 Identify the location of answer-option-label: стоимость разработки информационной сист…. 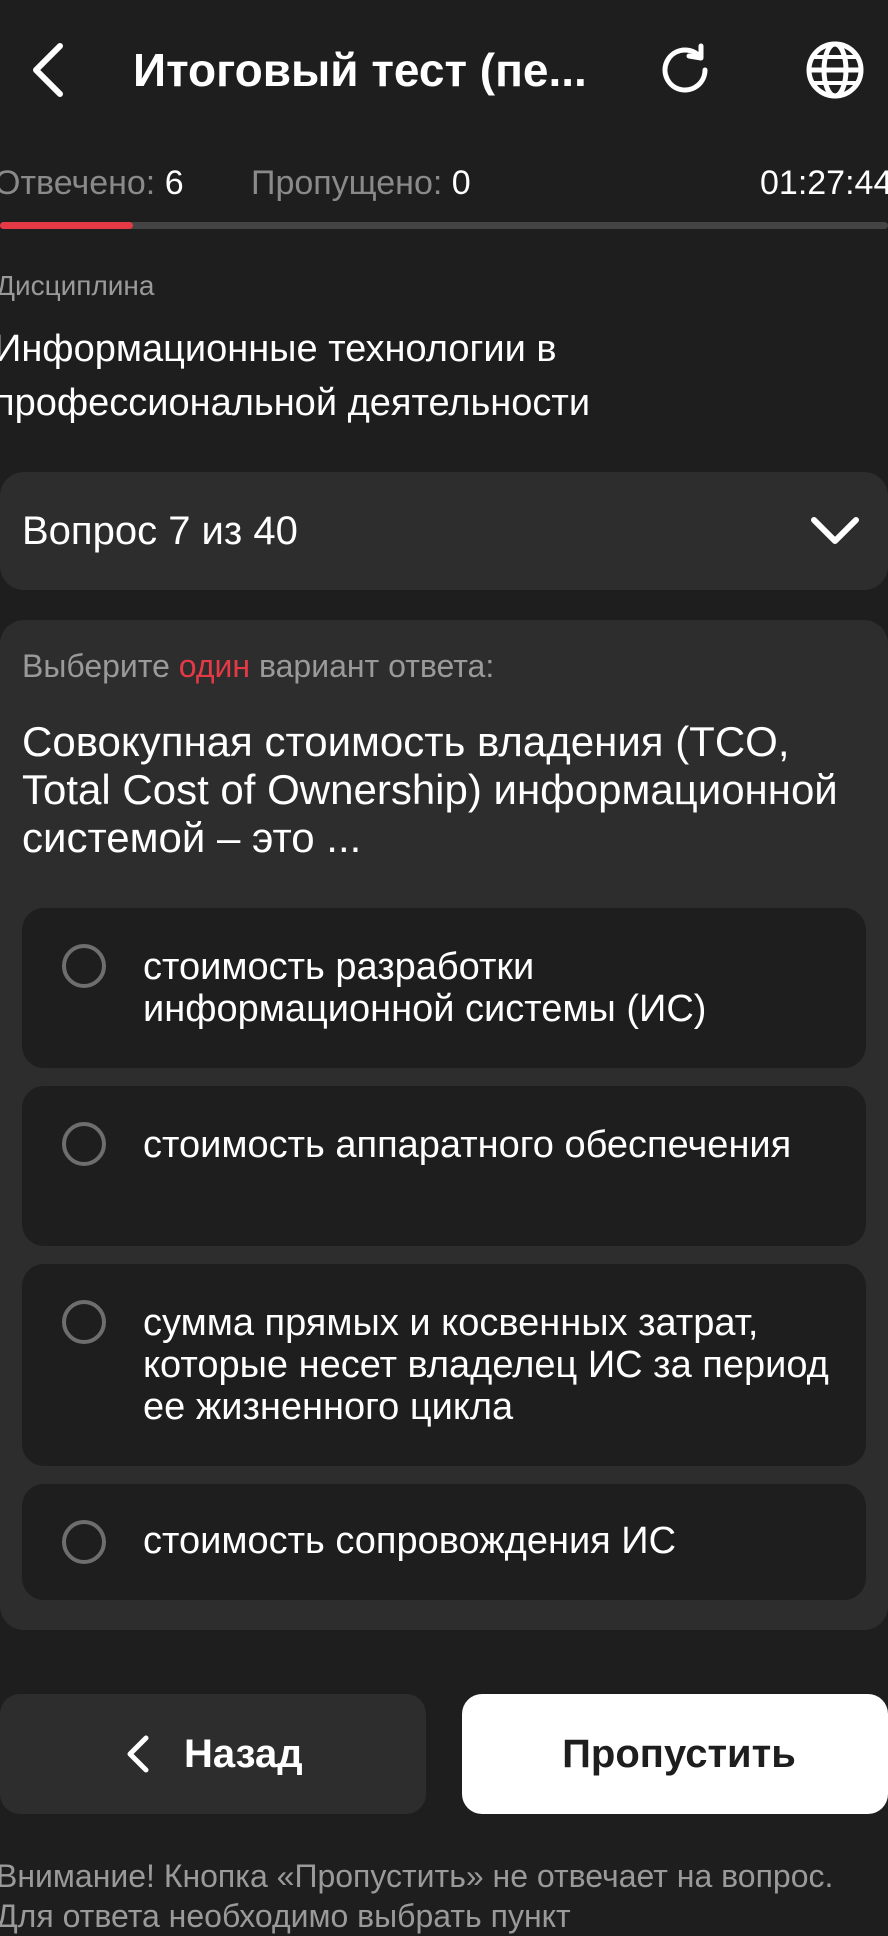
(425, 988).